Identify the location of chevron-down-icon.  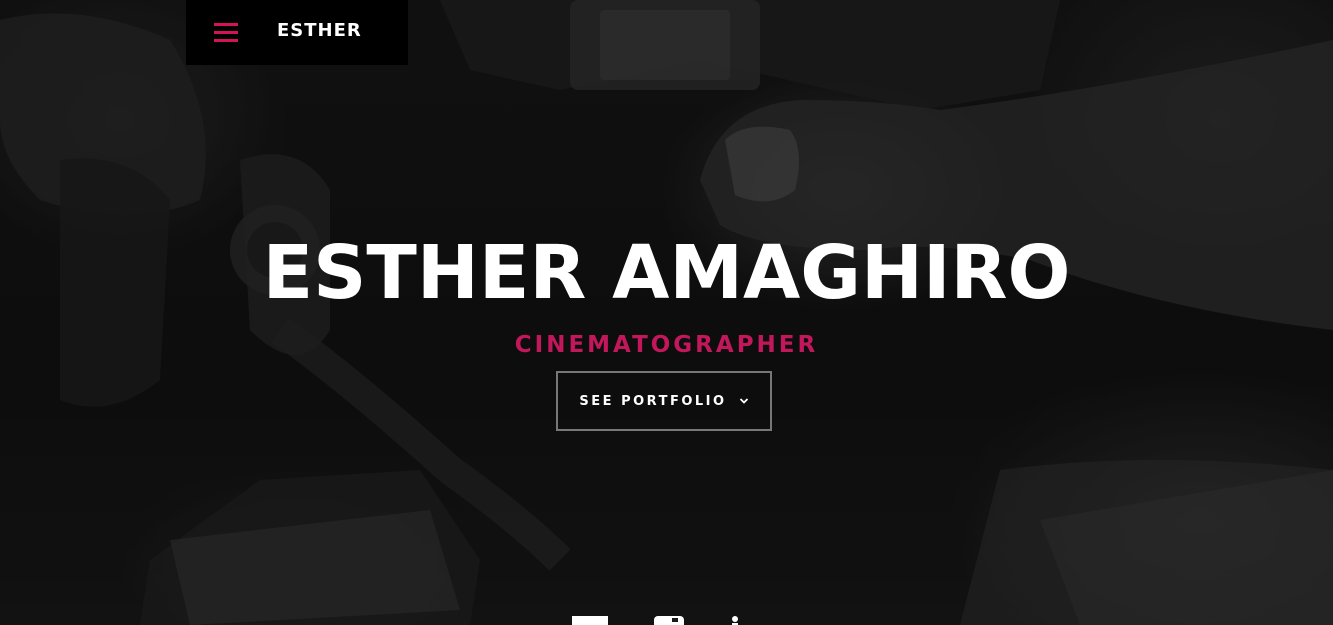
(743, 401).